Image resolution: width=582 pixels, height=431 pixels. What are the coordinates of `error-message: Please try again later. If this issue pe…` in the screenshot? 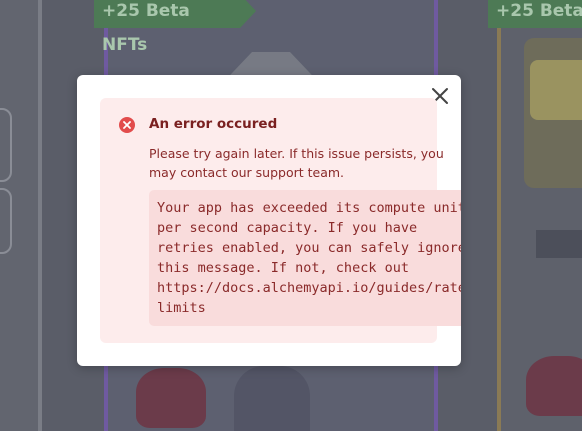 It's located at (296, 163).